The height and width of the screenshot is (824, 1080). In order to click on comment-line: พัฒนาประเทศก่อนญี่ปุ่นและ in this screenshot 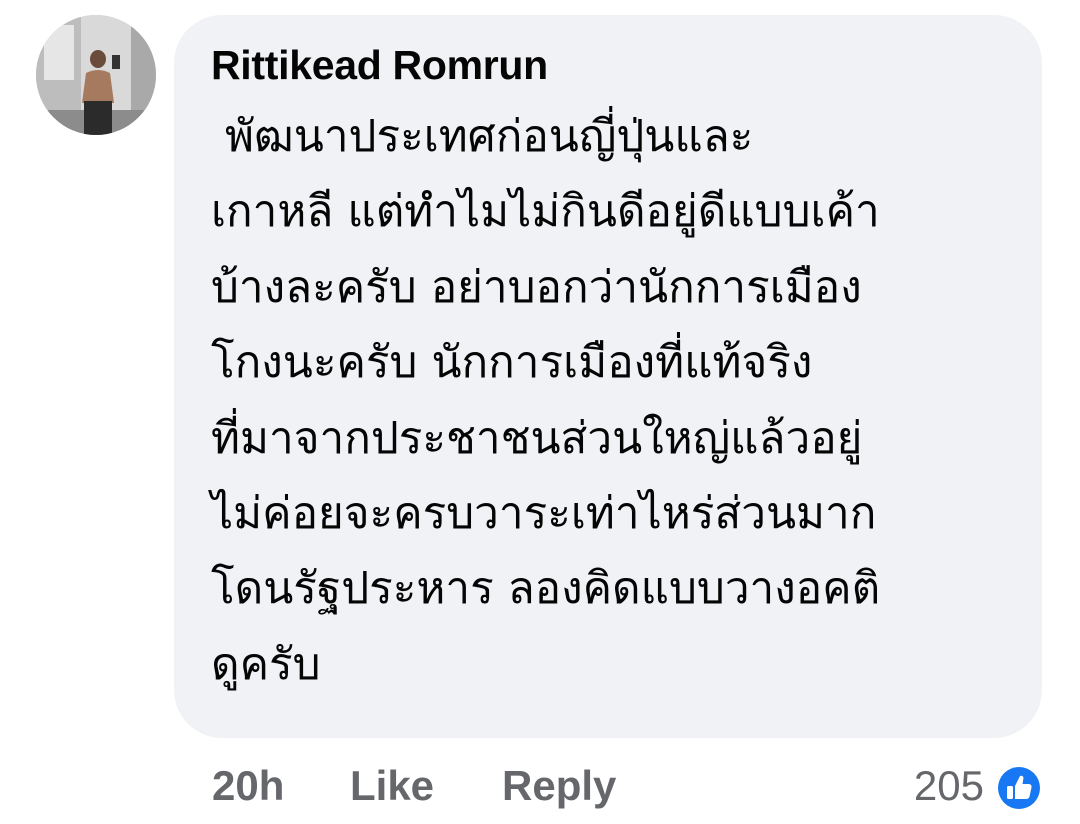, I will do `click(482, 136)`.